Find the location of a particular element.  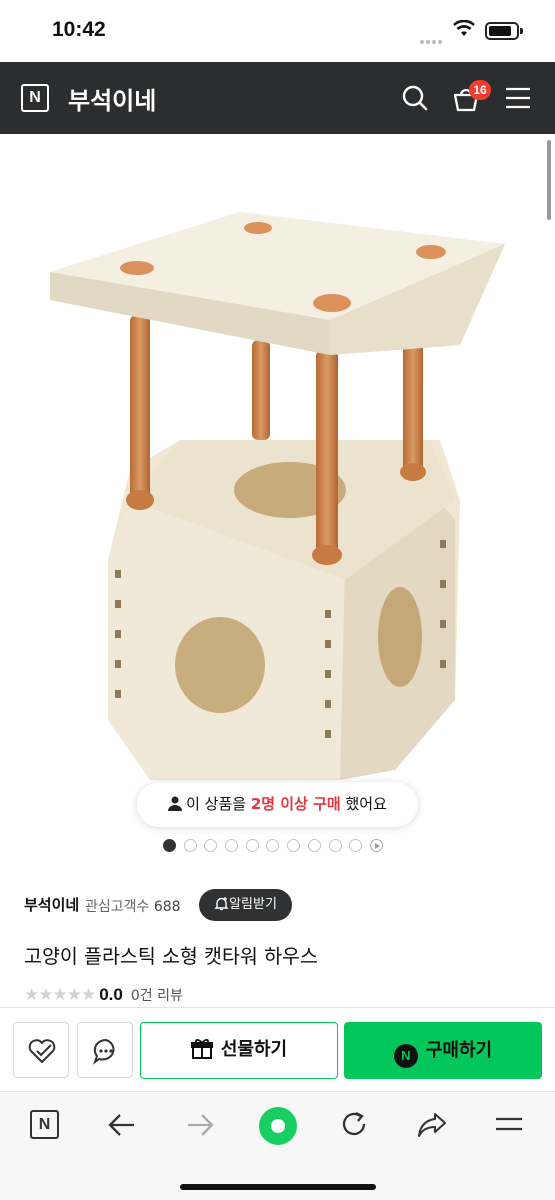

product-title: 고양이 플라스틱 소형 캣타워 하우스 is located at coordinates (171, 956).